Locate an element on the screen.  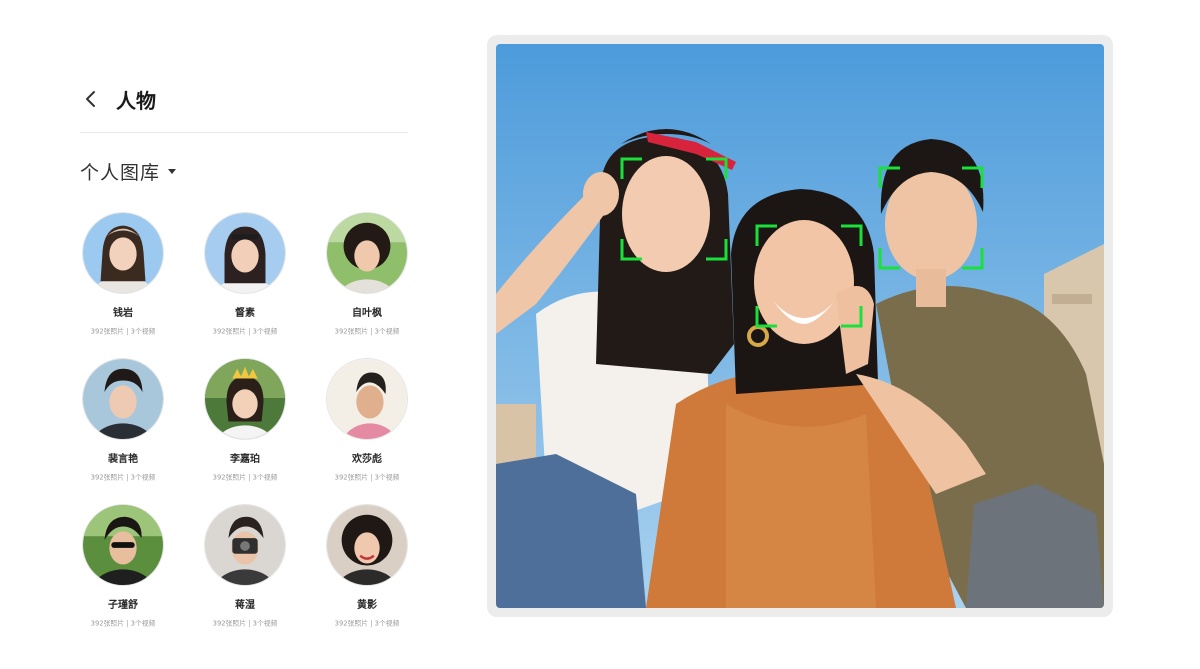
person-card: 钱岩 392张照片 | 3个视频 is located at coordinates (123, 274).